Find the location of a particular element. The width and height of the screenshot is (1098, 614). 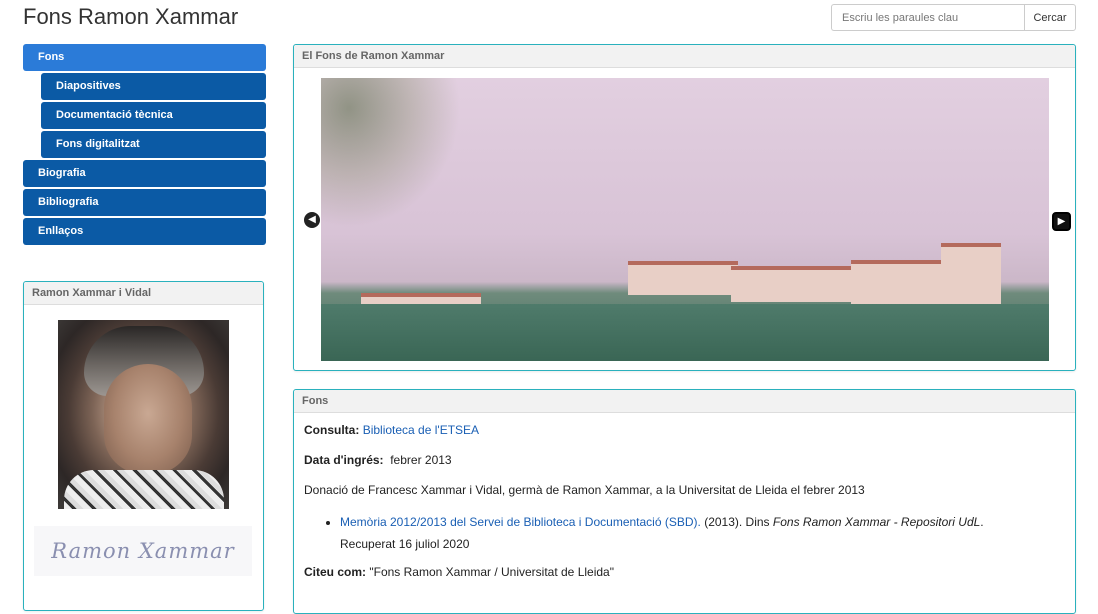

data-ingres-line: Data d'ingrés: febrer 2013 is located at coordinates (684, 460).